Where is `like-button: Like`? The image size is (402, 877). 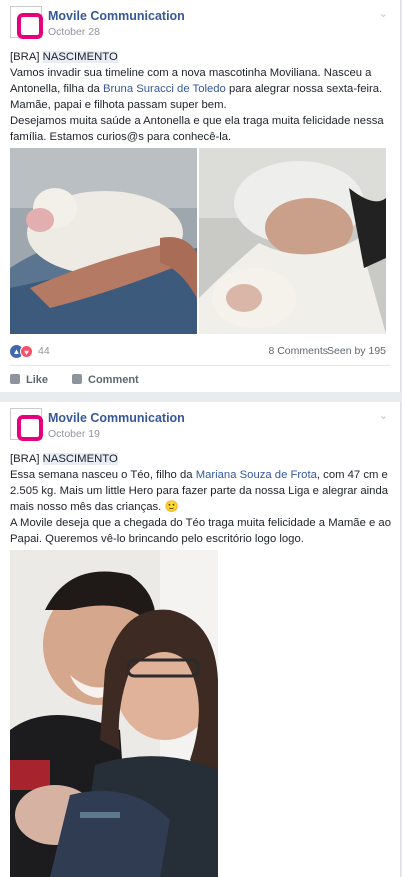 like-button: Like is located at coordinates (29, 380).